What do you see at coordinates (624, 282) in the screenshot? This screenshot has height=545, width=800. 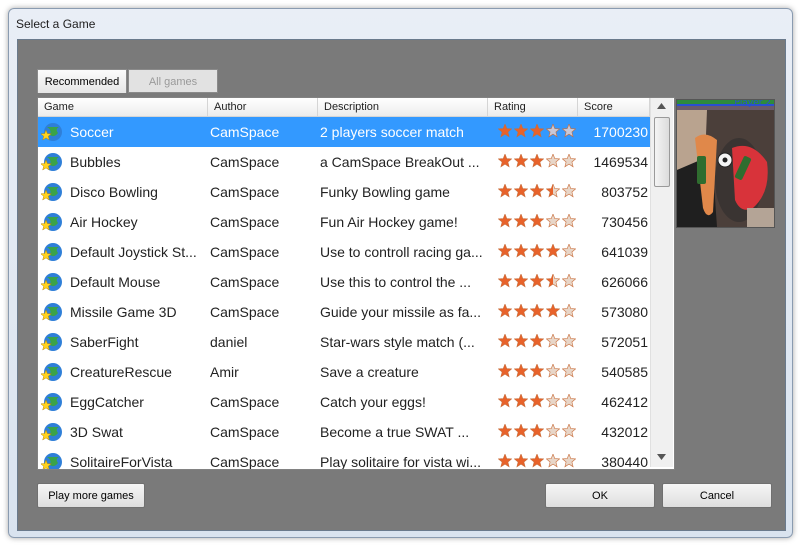 I see `cell-score: 626066` at bounding box center [624, 282].